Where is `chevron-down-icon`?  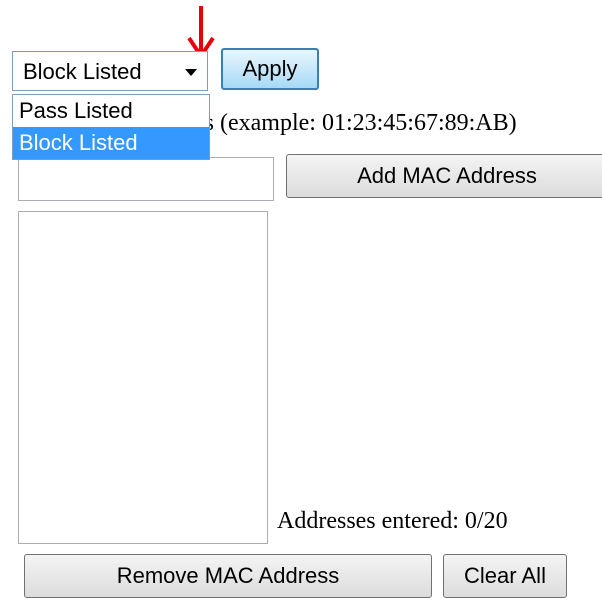 chevron-down-icon is located at coordinates (191, 72).